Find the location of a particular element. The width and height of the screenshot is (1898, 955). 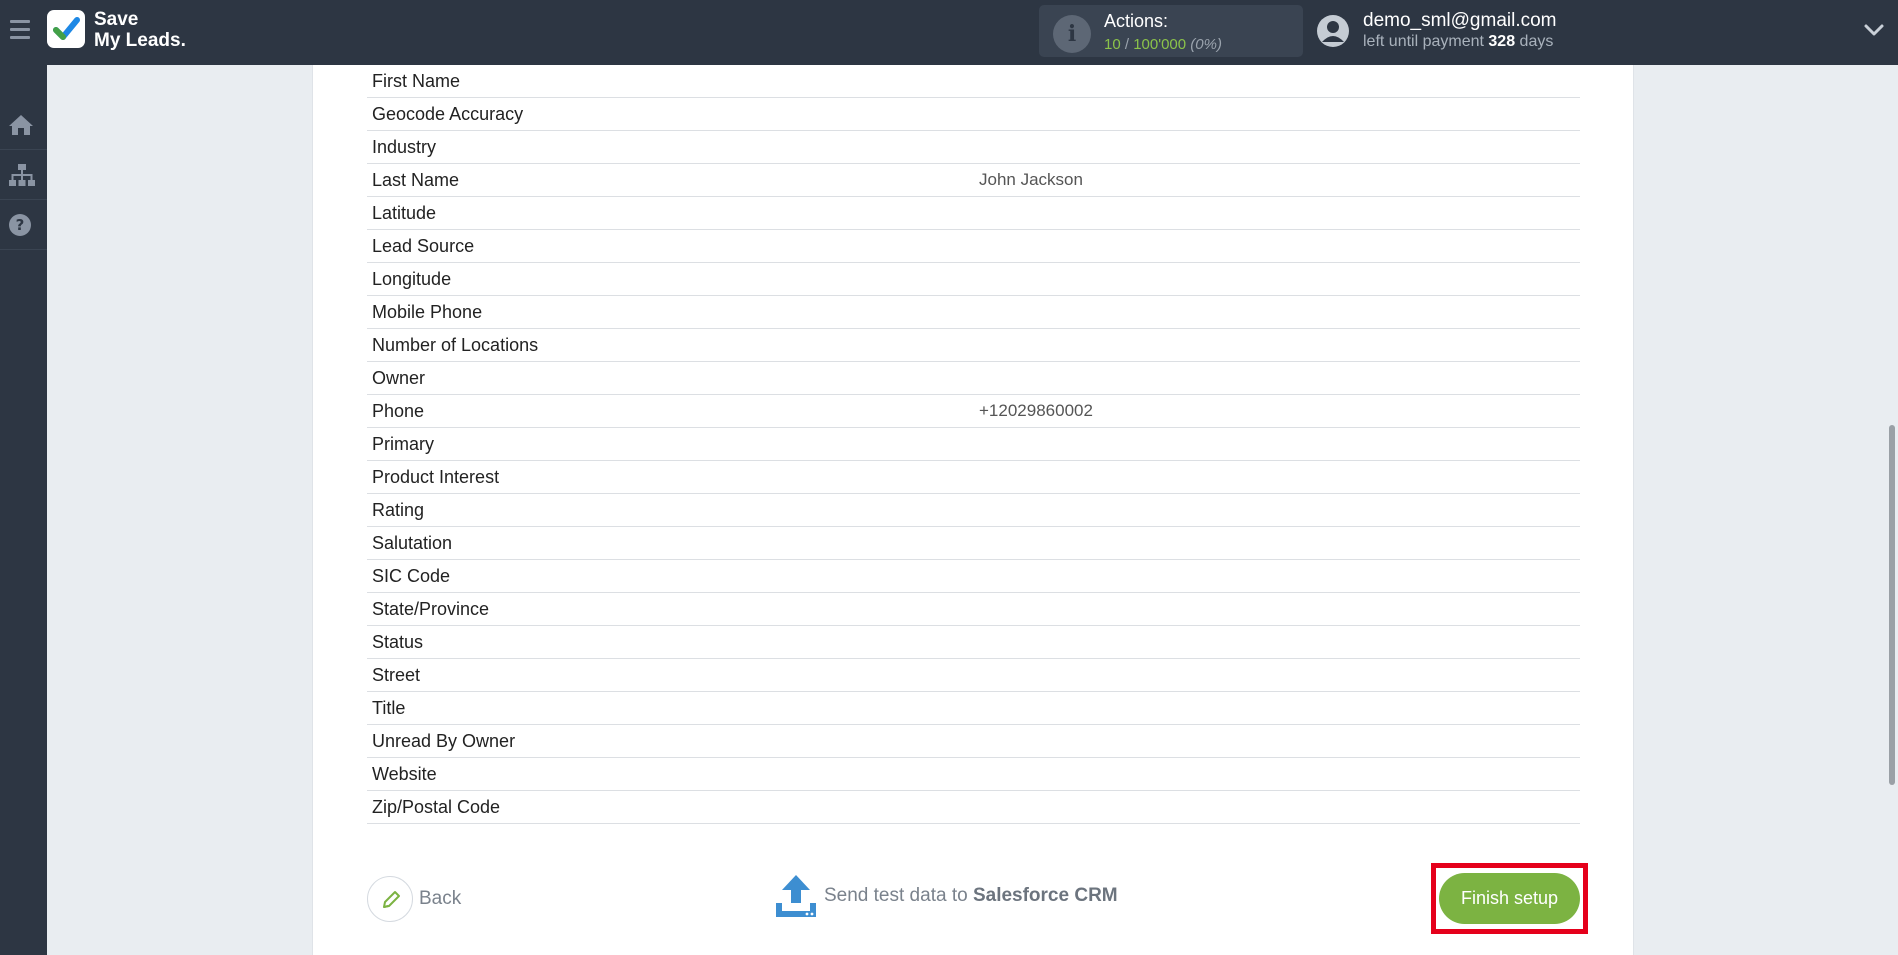

table-row: Primary is located at coordinates (973, 444).